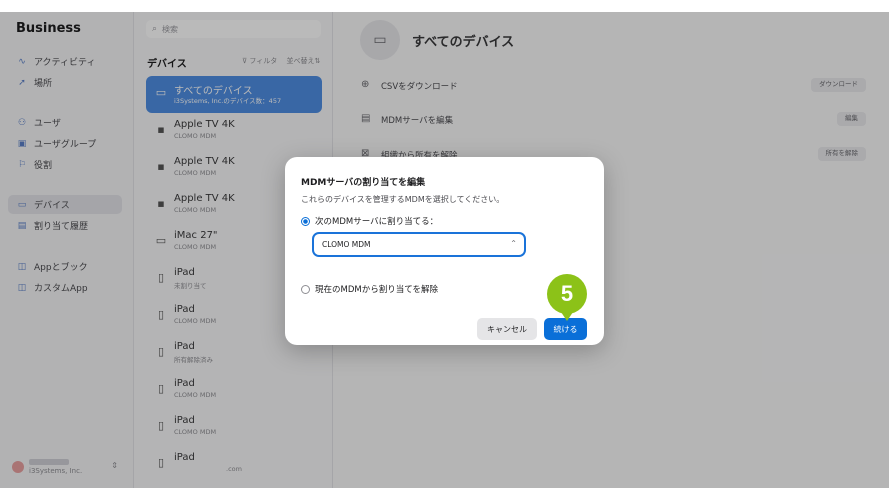 This screenshot has width=889, height=500. Describe the element at coordinates (513, 243) in the screenshot. I see `chevron-updown-icon: ⌃` at that location.